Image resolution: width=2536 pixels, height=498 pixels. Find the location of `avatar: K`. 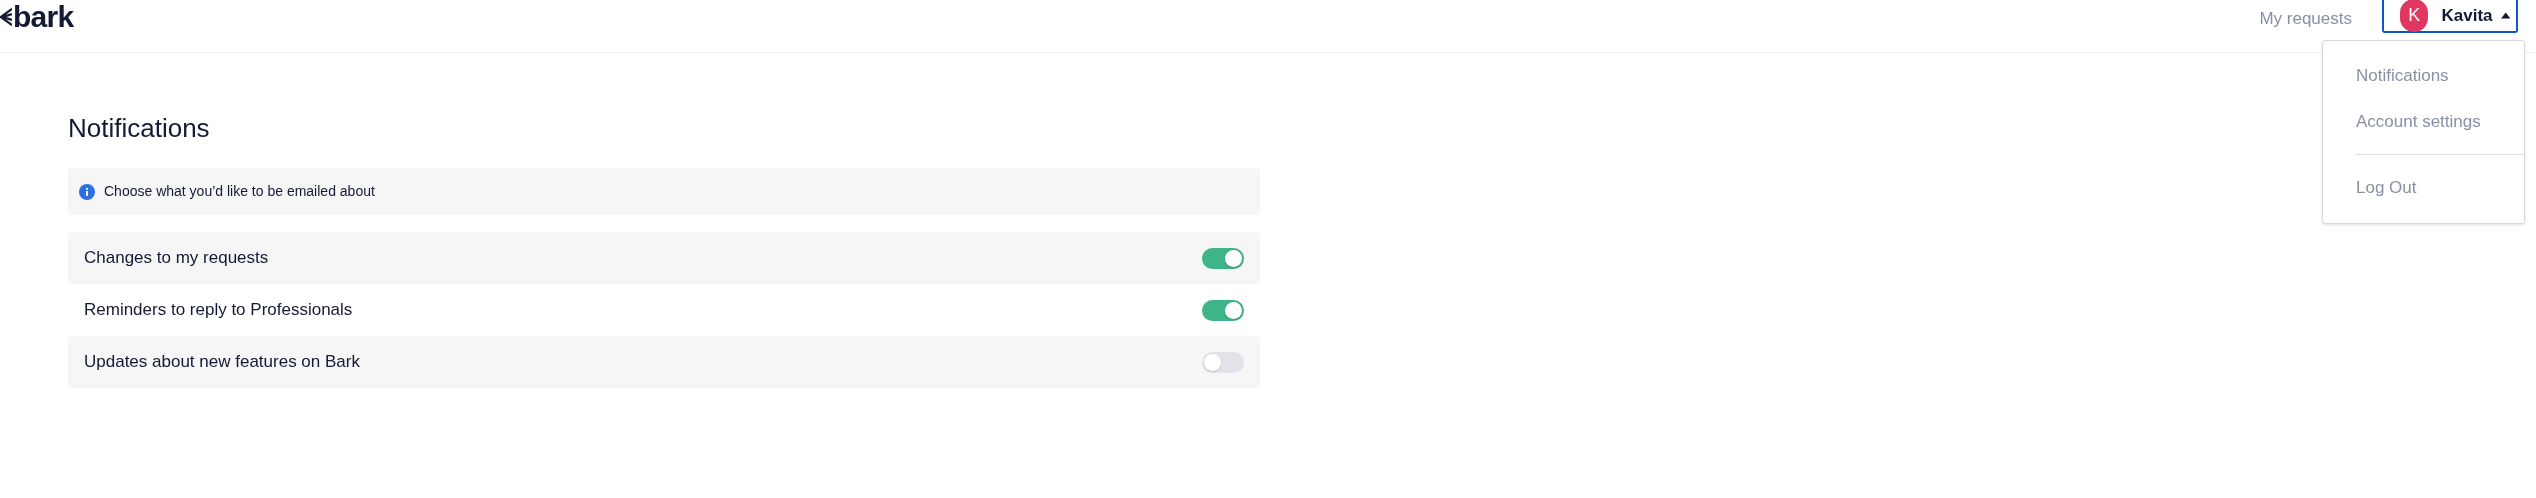

avatar: K is located at coordinates (2414, 16).